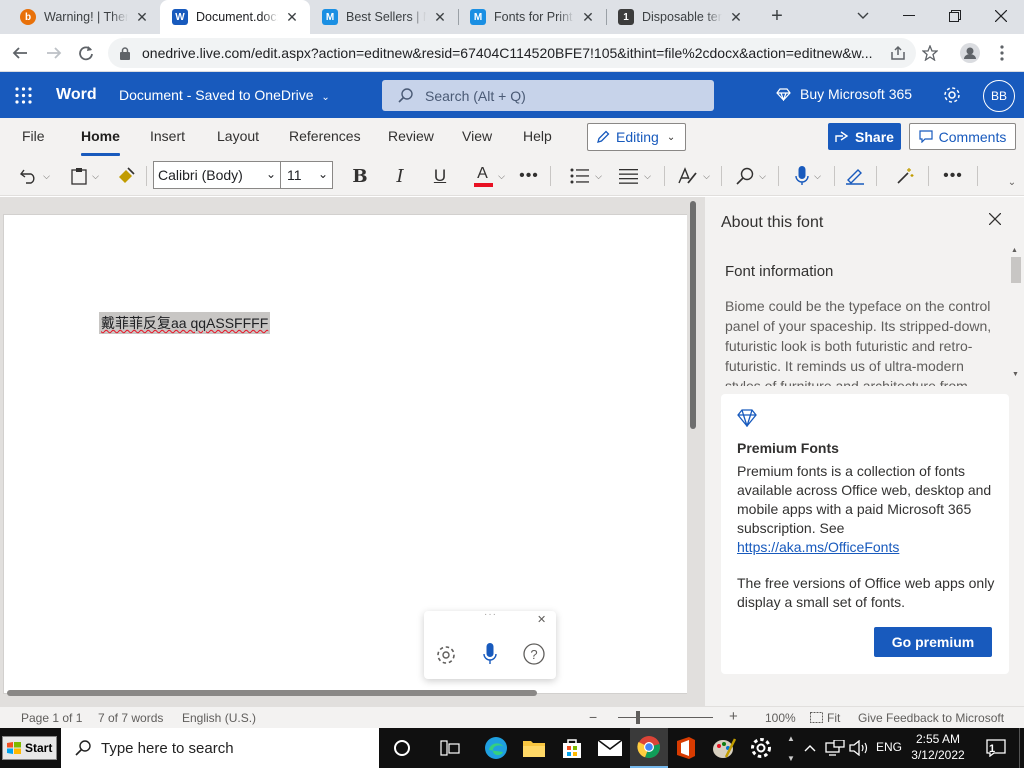 This screenshot has width=1024, height=768. Describe the element at coordinates (636, 137) in the screenshot. I see `editing-mode-button: Editing ⌄` at that location.